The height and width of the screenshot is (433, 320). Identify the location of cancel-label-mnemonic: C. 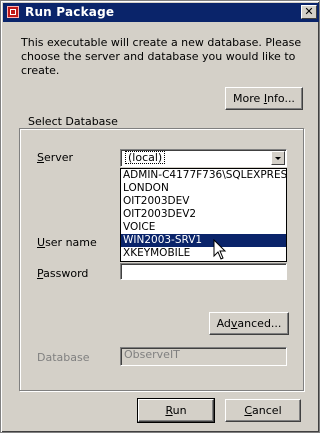
(248, 410).